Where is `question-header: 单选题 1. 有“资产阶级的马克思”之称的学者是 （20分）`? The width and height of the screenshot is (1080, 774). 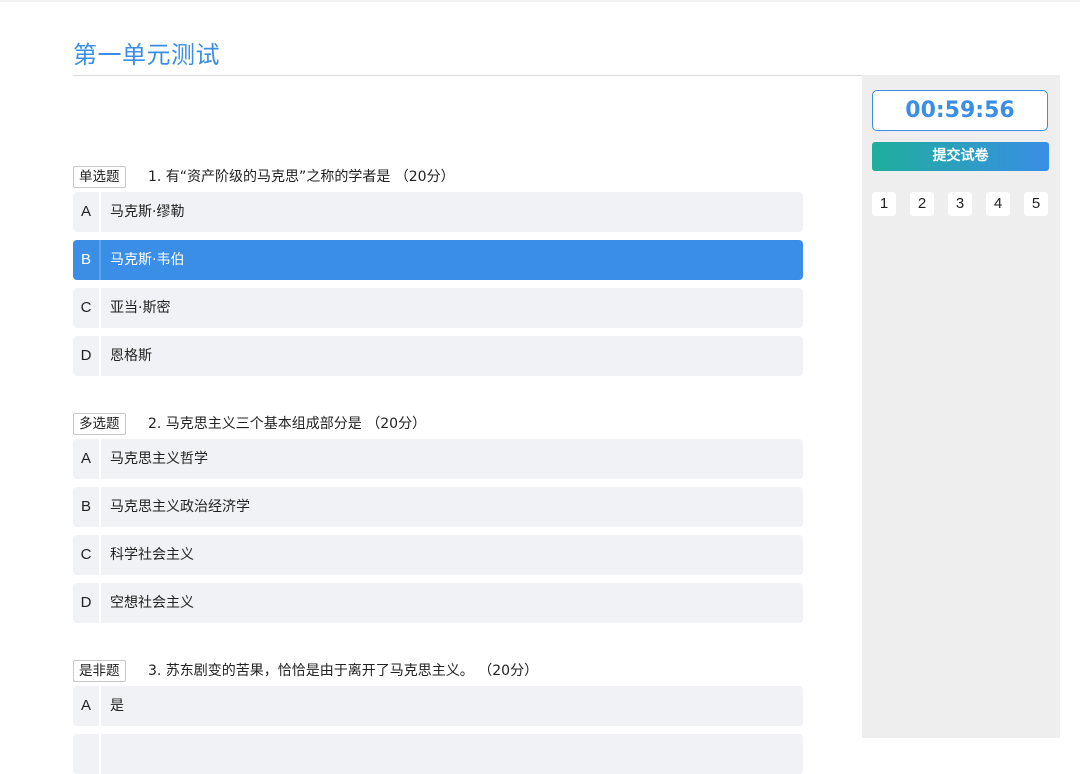
question-header: 单选题 1. 有“资产阶级的马克思”之称的学者是 （20分） is located at coordinates (438, 178).